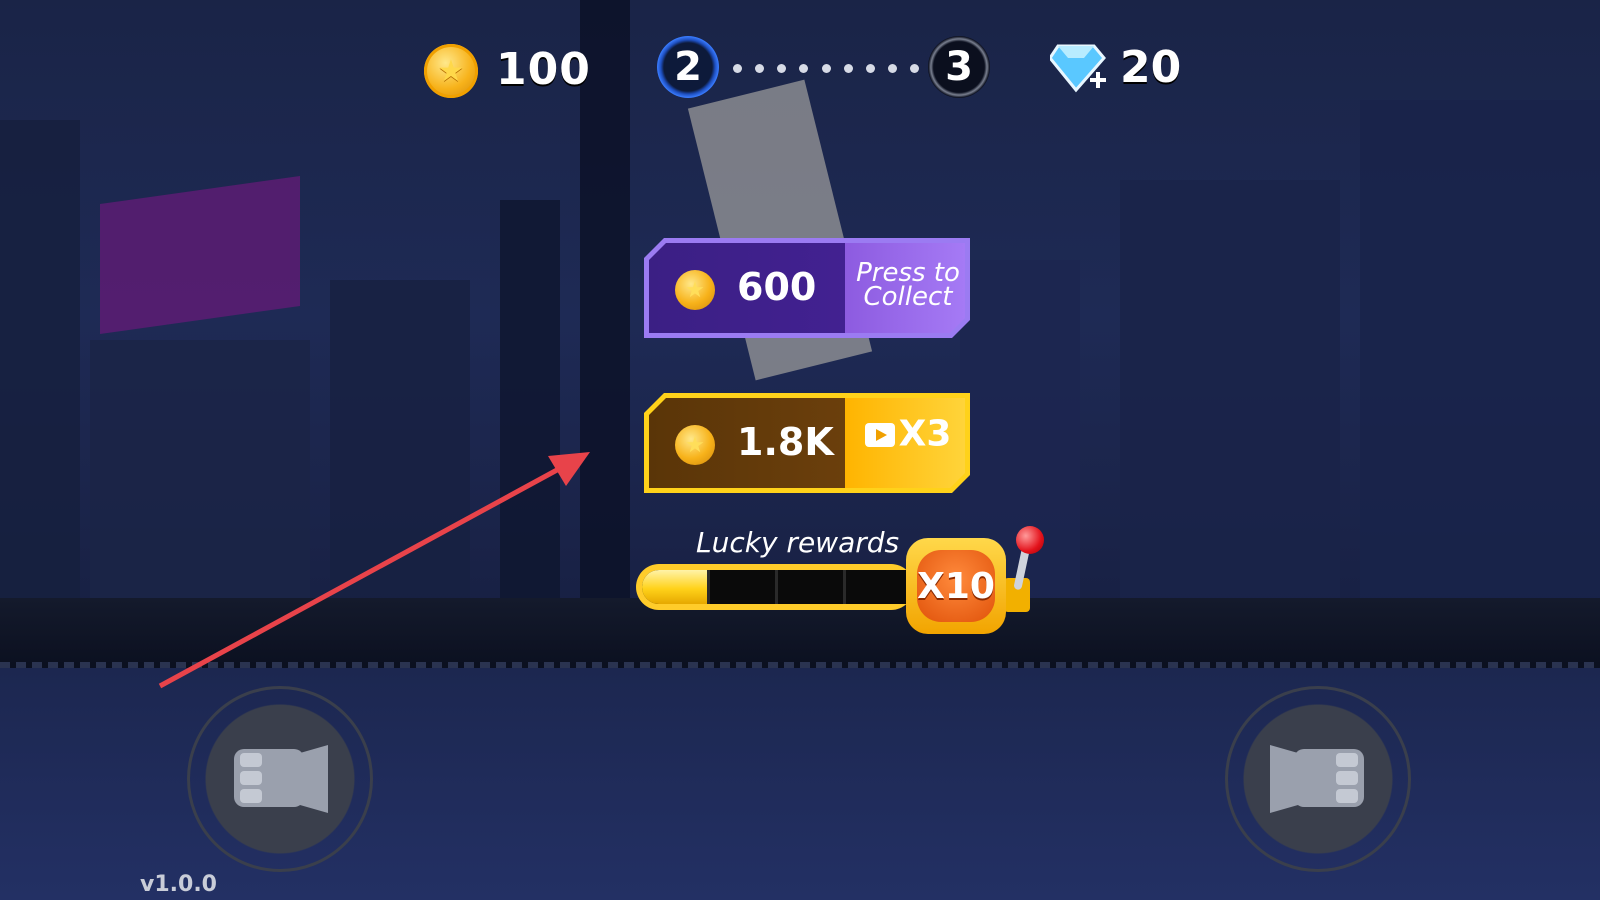  I want to click on neon-billboard, so click(200, 255).